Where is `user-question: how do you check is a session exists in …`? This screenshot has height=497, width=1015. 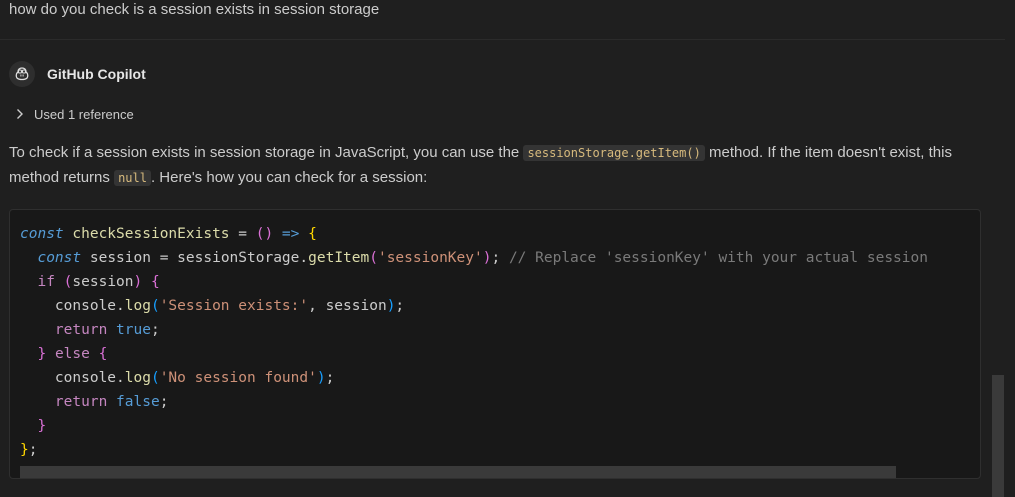 user-question: how do you check is a session exists in … is located at coordinates (194, 9).